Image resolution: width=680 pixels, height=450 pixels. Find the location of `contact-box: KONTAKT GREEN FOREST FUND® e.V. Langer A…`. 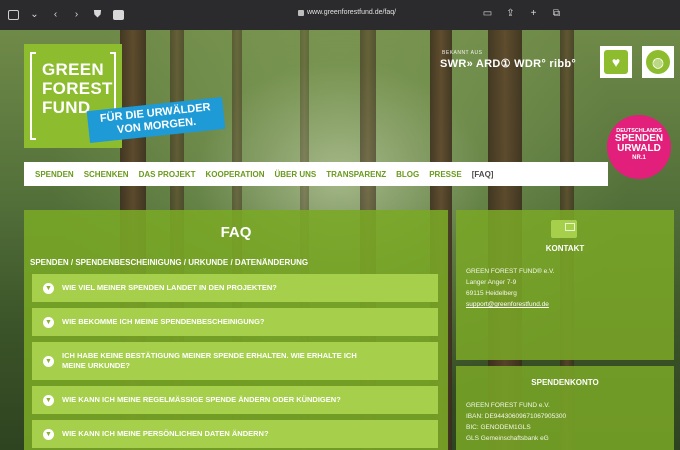

contact-box: KONTAKT GREEN FOREST FUND® e.V. Langer A… is located at coordinates (565, 285).